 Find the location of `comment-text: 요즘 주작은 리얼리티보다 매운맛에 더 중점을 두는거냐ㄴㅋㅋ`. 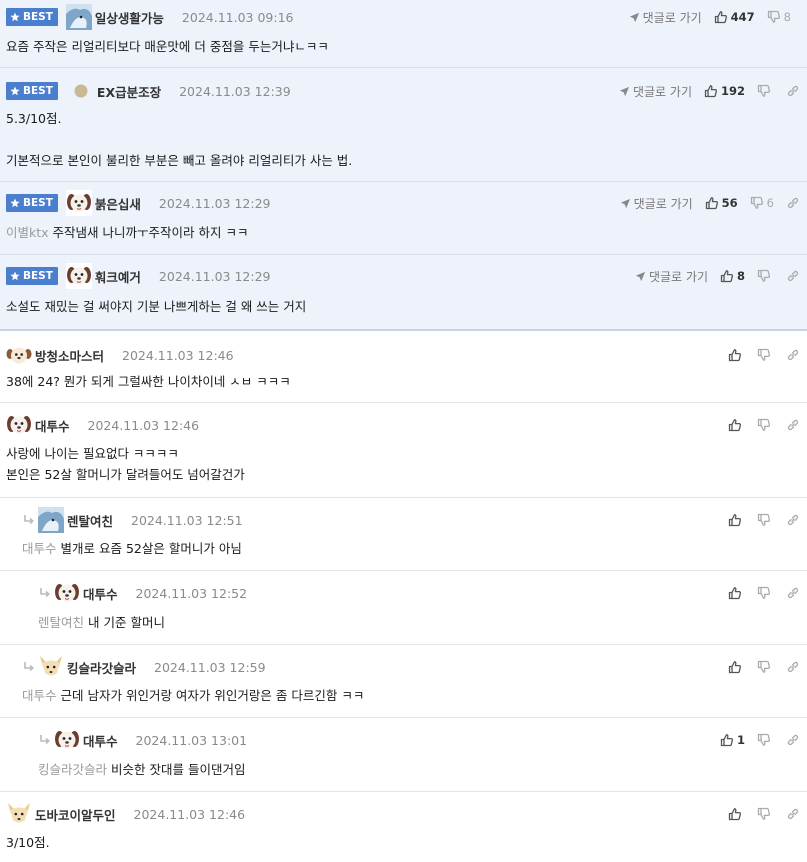

comment-text: 요즘 주작은 리얼리티보다 매운맛에 더 중점을 두는거냐ㄴㅋㅋ is located at coordinates (167, 46).